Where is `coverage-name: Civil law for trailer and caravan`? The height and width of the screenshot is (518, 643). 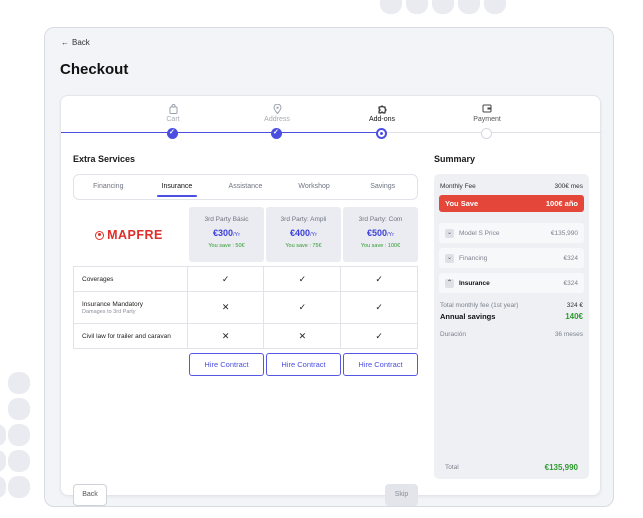 coverage-name: Civil law for trailer and caravan is located at coordinates (130, 336).